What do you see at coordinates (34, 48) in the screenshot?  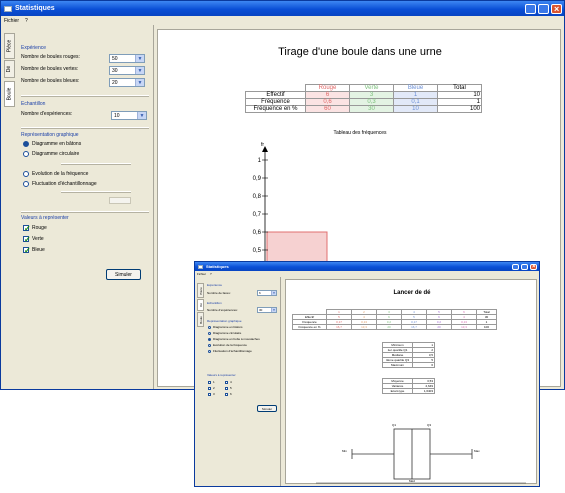 I see `experience-legend: Expérience` at bounding box center [34, 48].